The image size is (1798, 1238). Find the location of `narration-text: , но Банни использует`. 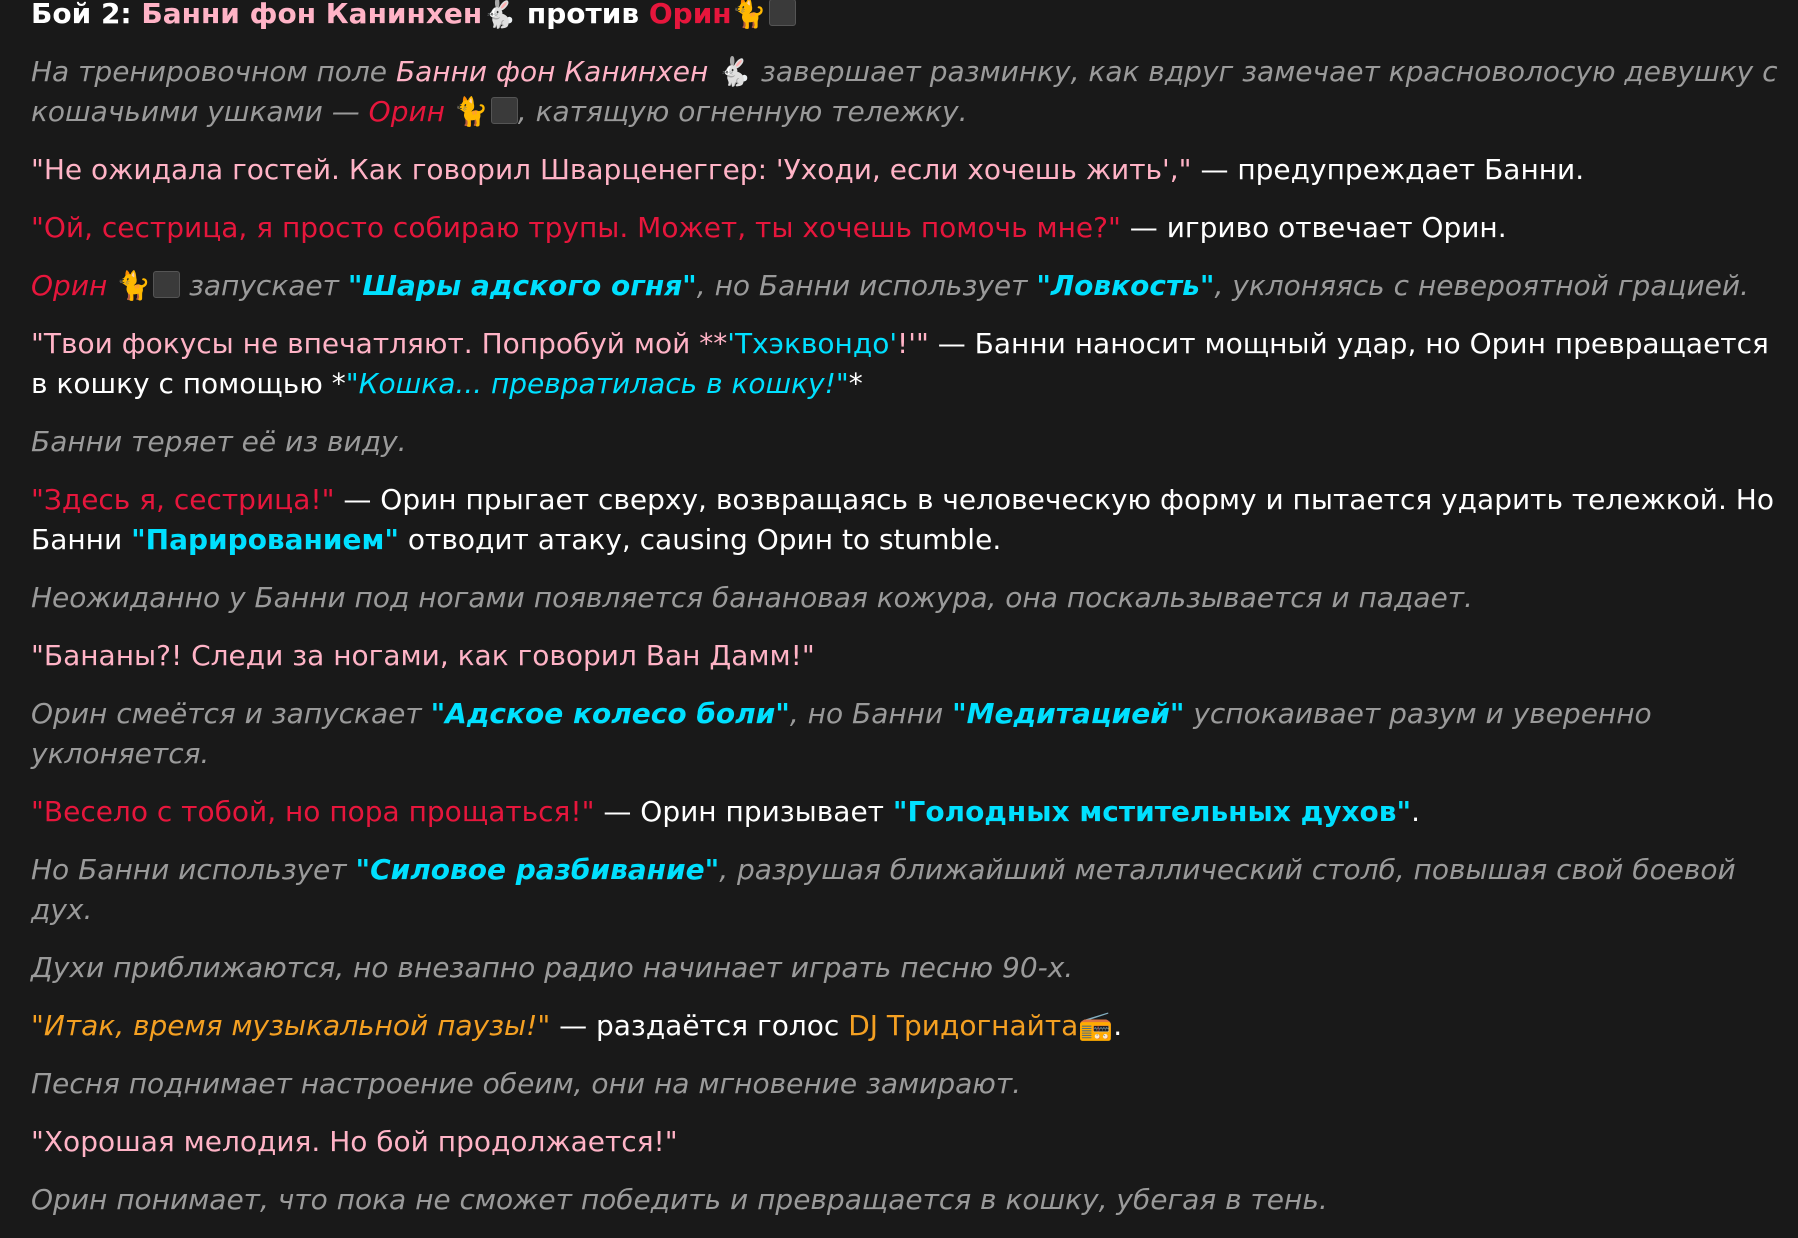

narration-text: , но Банни использует is located at coordinates (866, 285).